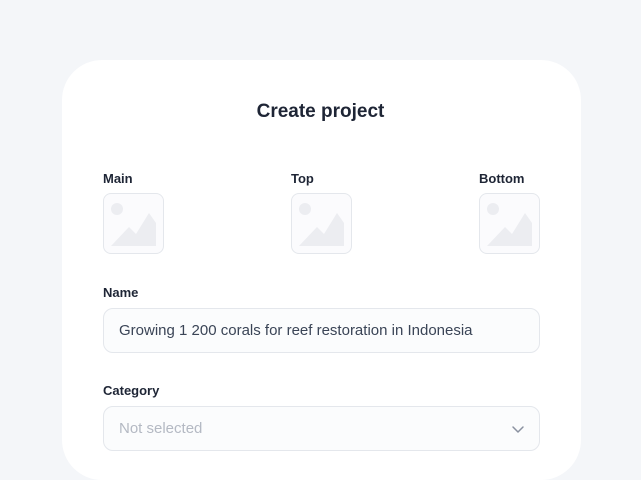 This screenshot has height=480, width=641. Describe the element at coordinates (302, 178) in the screenshot. I see `top-image-label: Top` at that location.